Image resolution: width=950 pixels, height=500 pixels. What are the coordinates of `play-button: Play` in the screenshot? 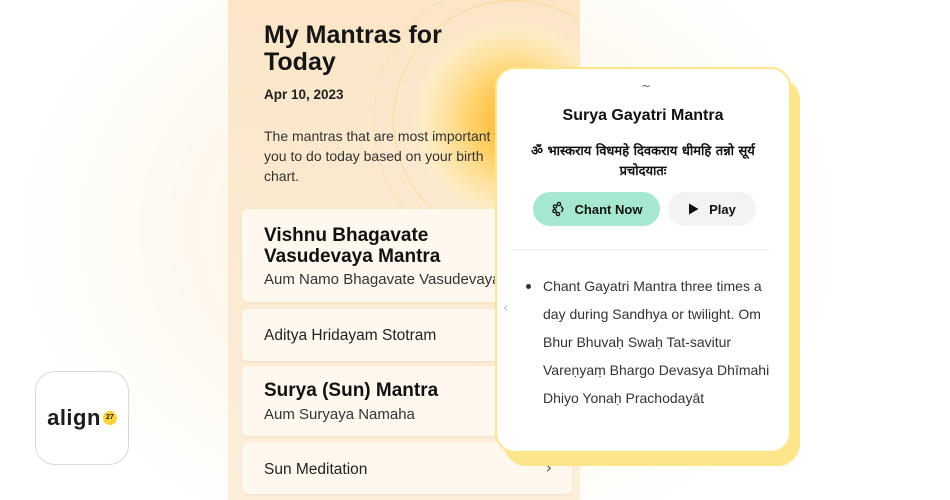 It's located at (712, 209).